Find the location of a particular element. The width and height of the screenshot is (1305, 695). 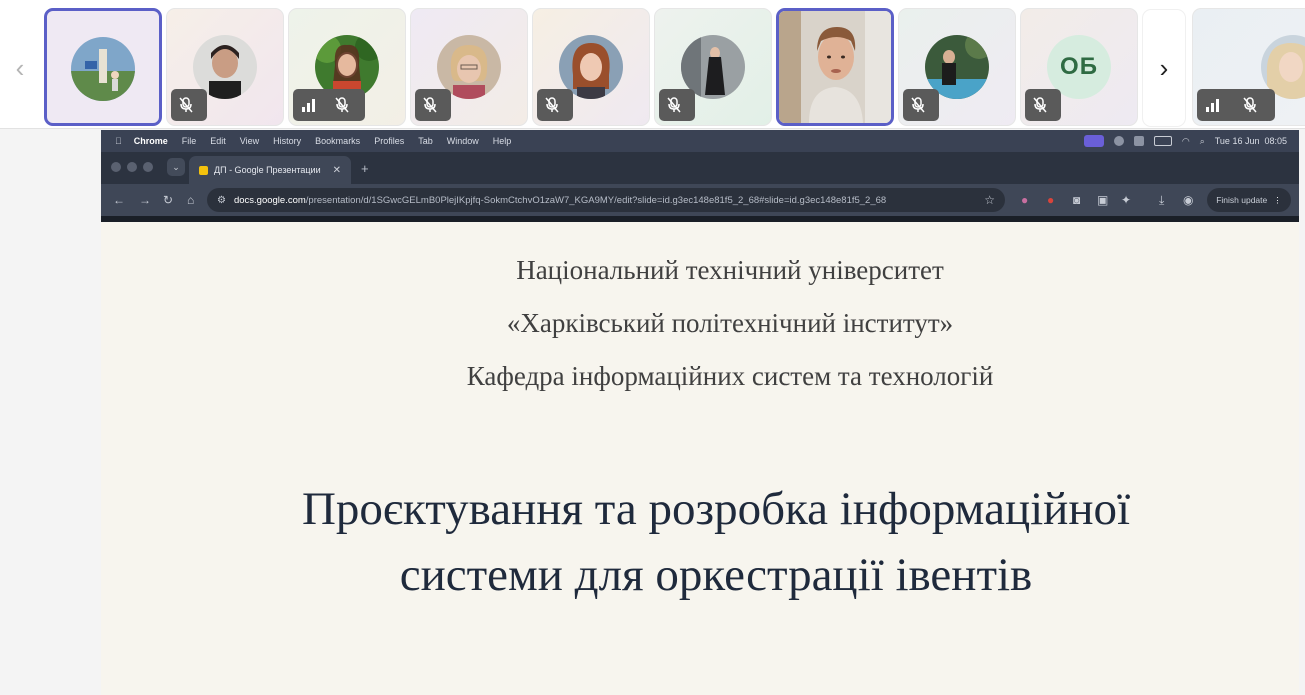

participant-tile-speaking is located at coordinates (835, 67).